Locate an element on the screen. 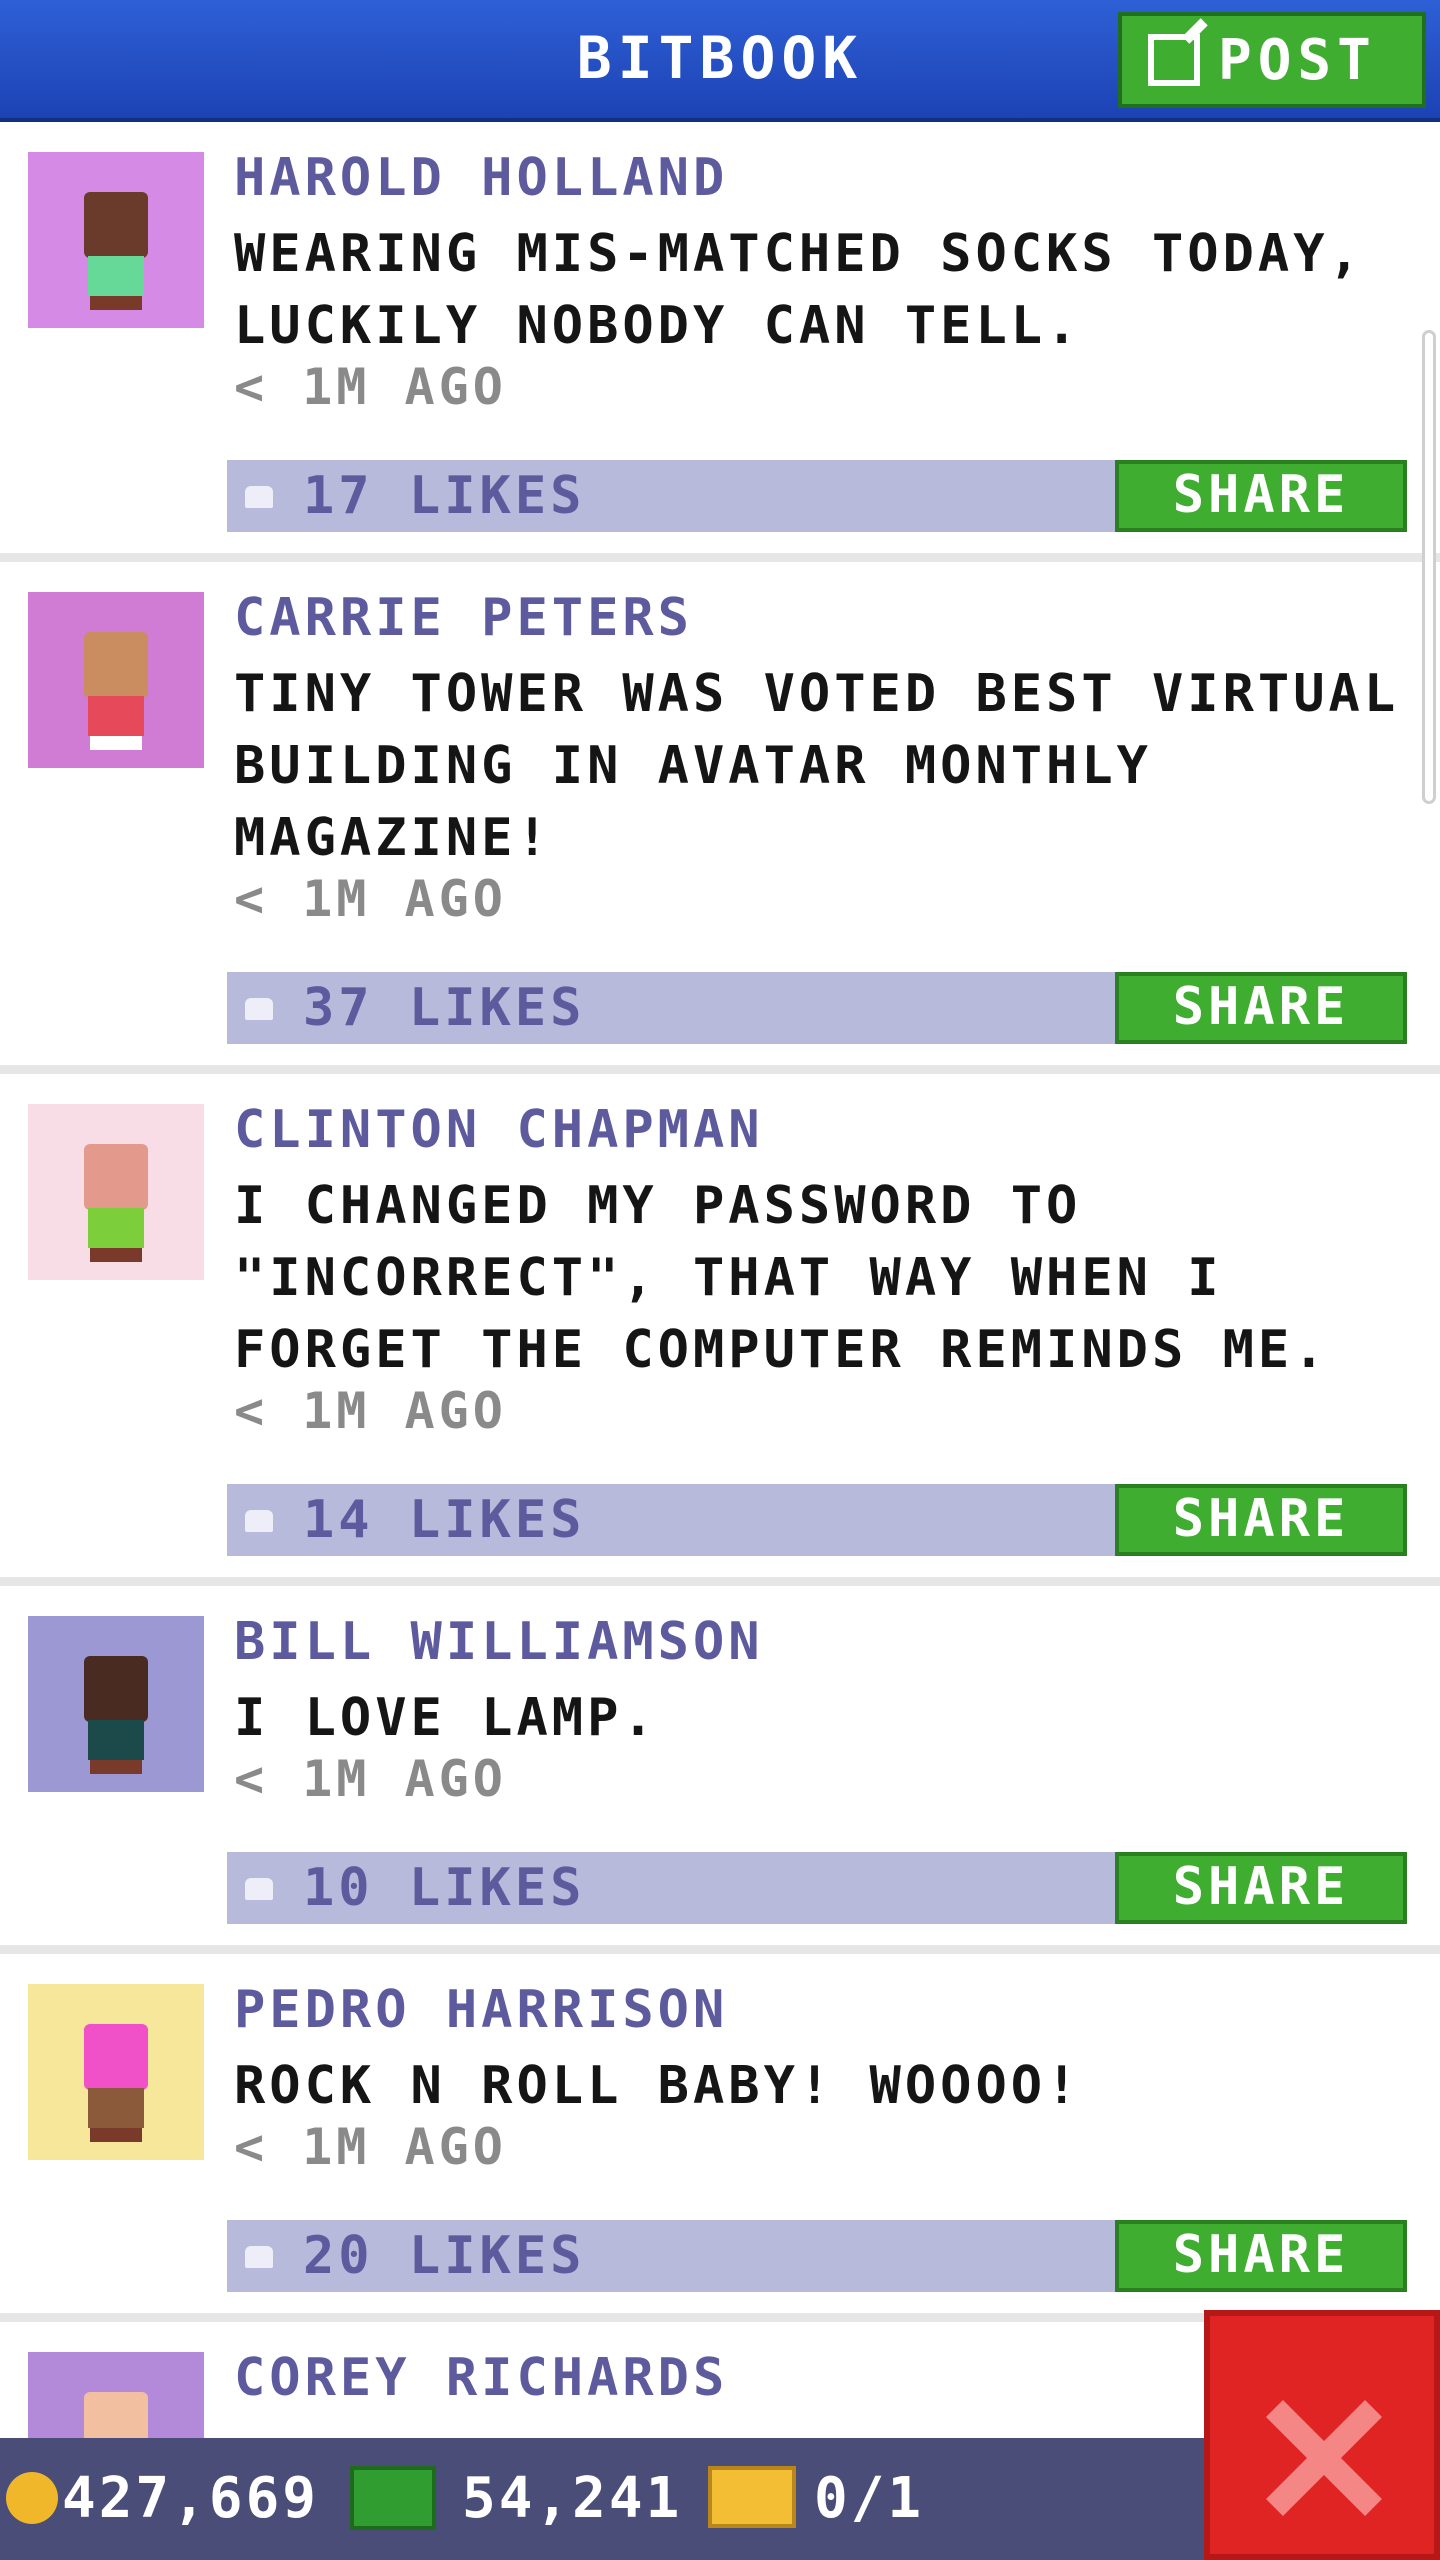 The image size is (1440, 2560). scrollbar is located at coordinates (1429, 567).